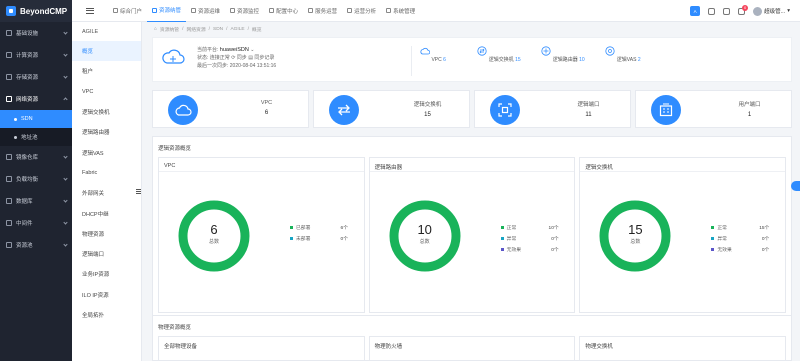 The width and height of the screenshot is (800, 361). Describe the element at coordinates (713, 109) in the screenshot. I see `summary-card-user-port: 用户端口 1` at that location.